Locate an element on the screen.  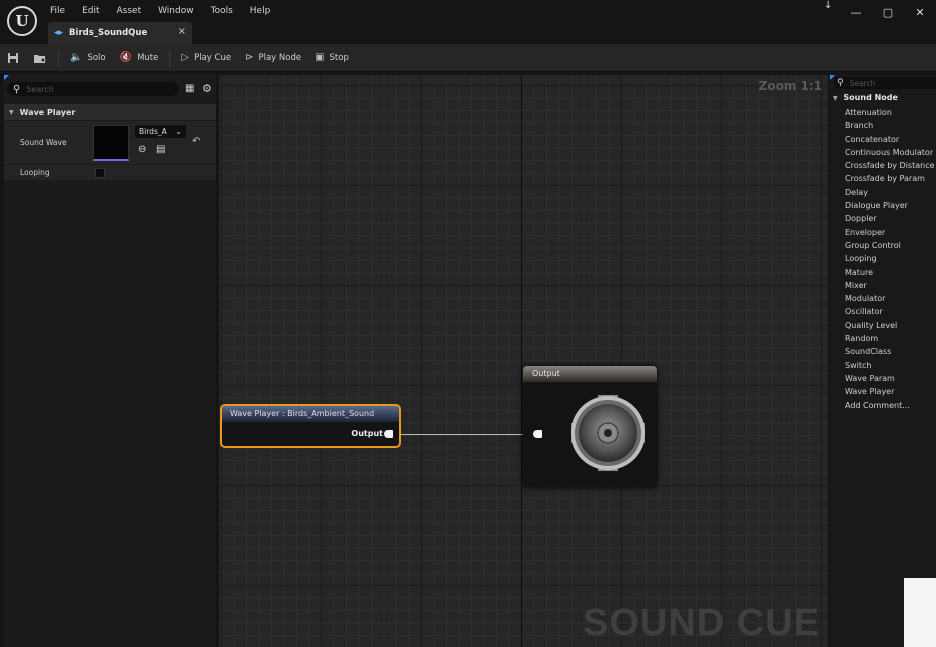
unreal-logo-icon: U is located at coordinates (22, 21).